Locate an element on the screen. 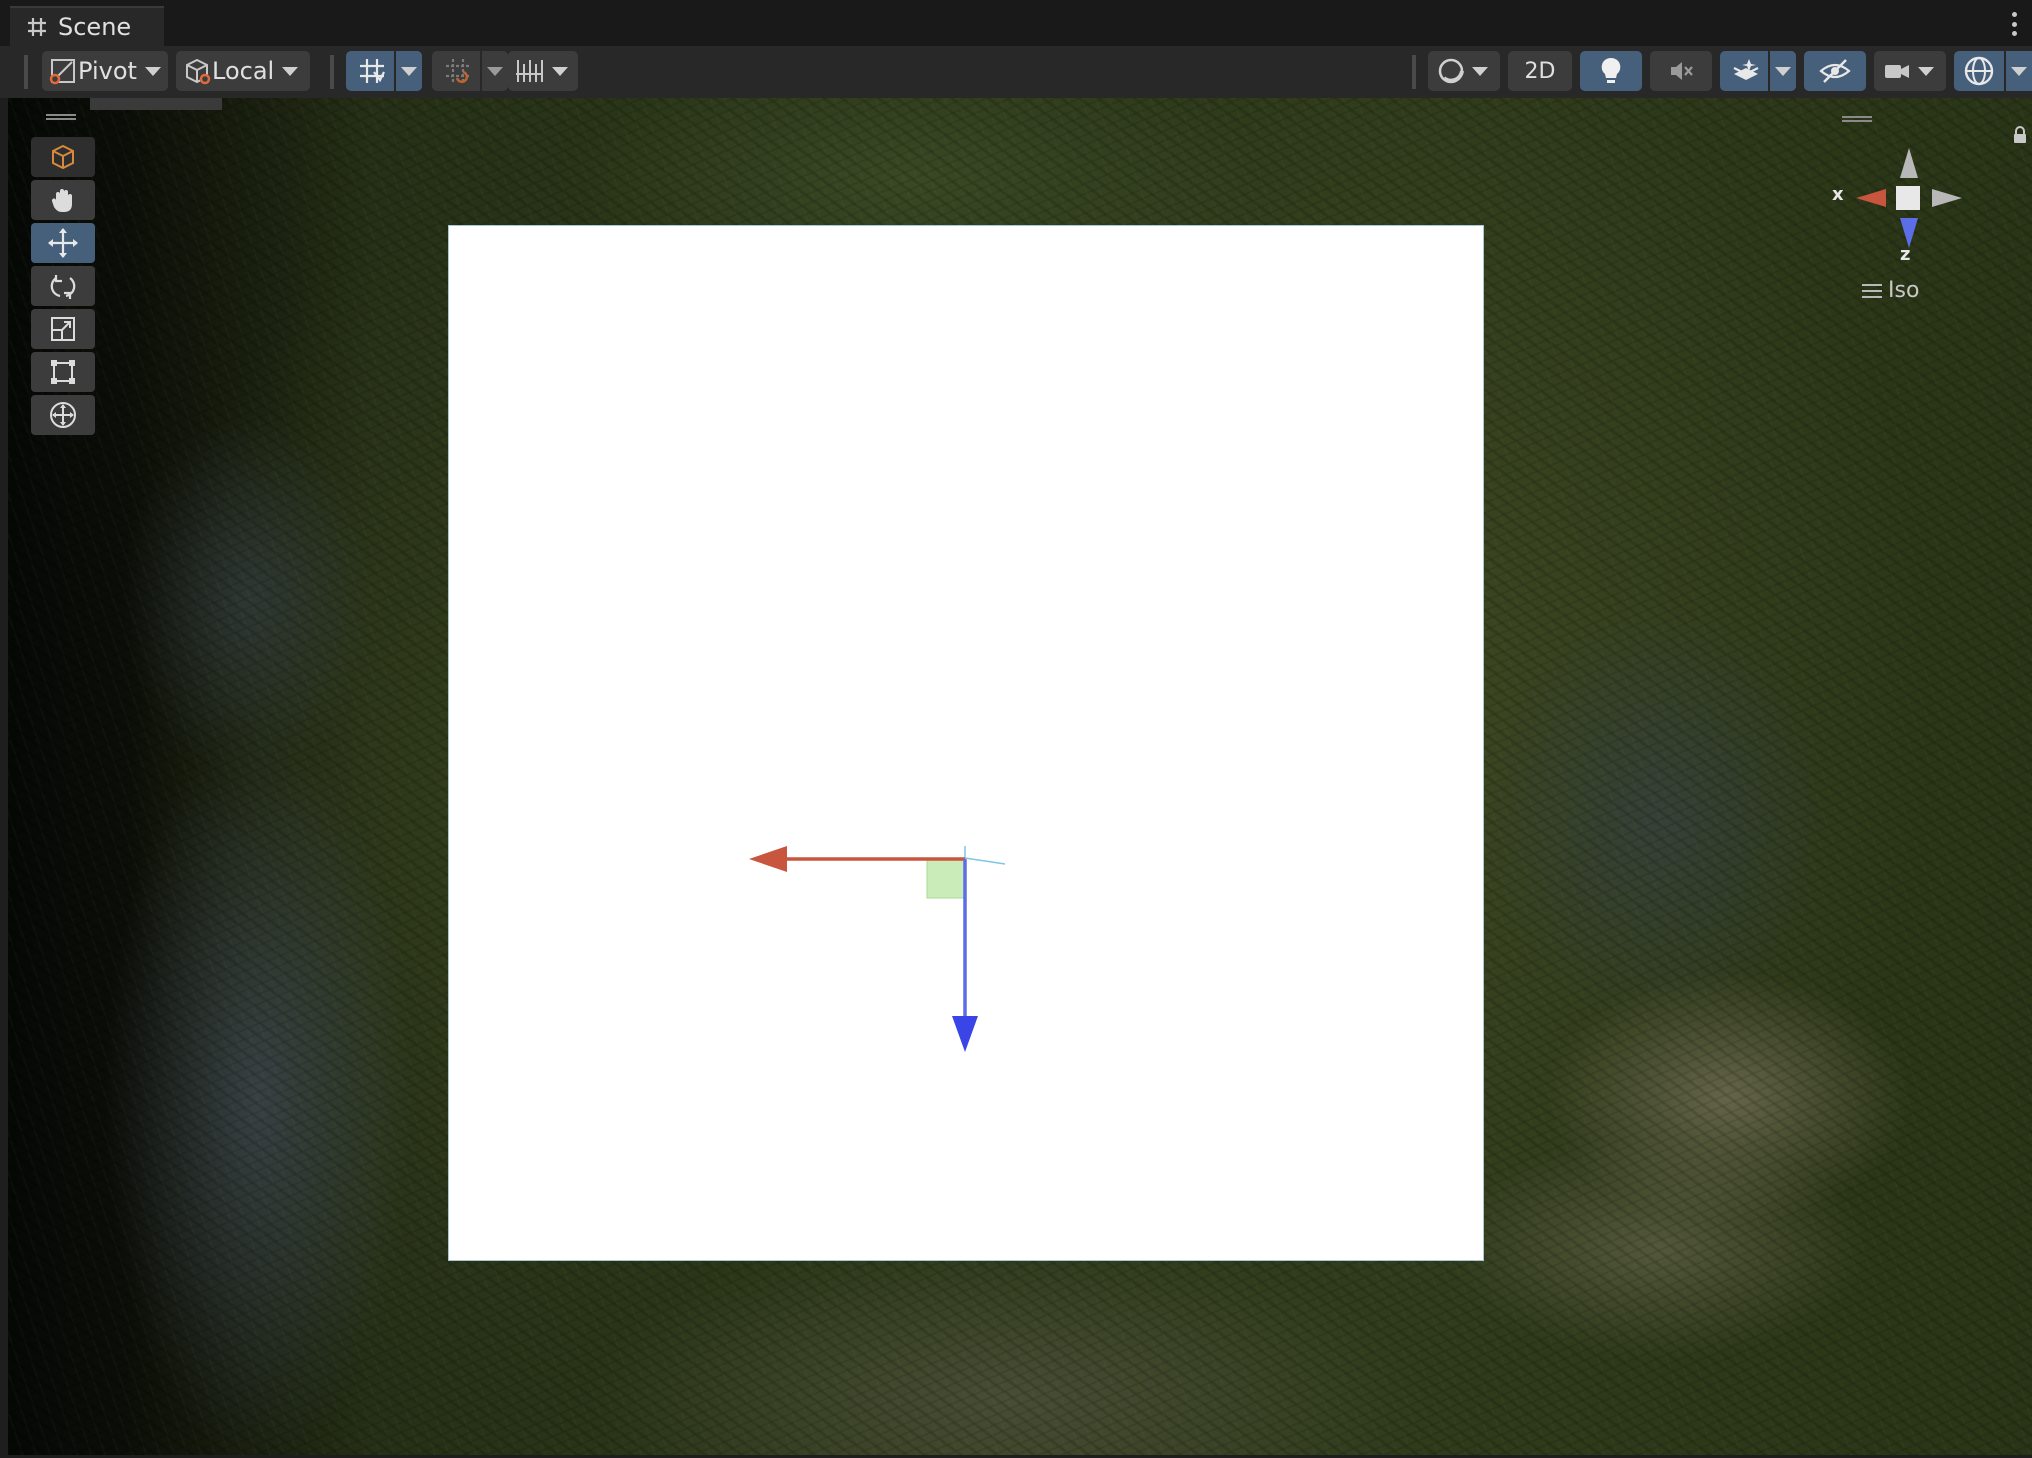 This screenshot has height=1458, width=2032. light-bulb-icon is located at coordinates (1611, 70).